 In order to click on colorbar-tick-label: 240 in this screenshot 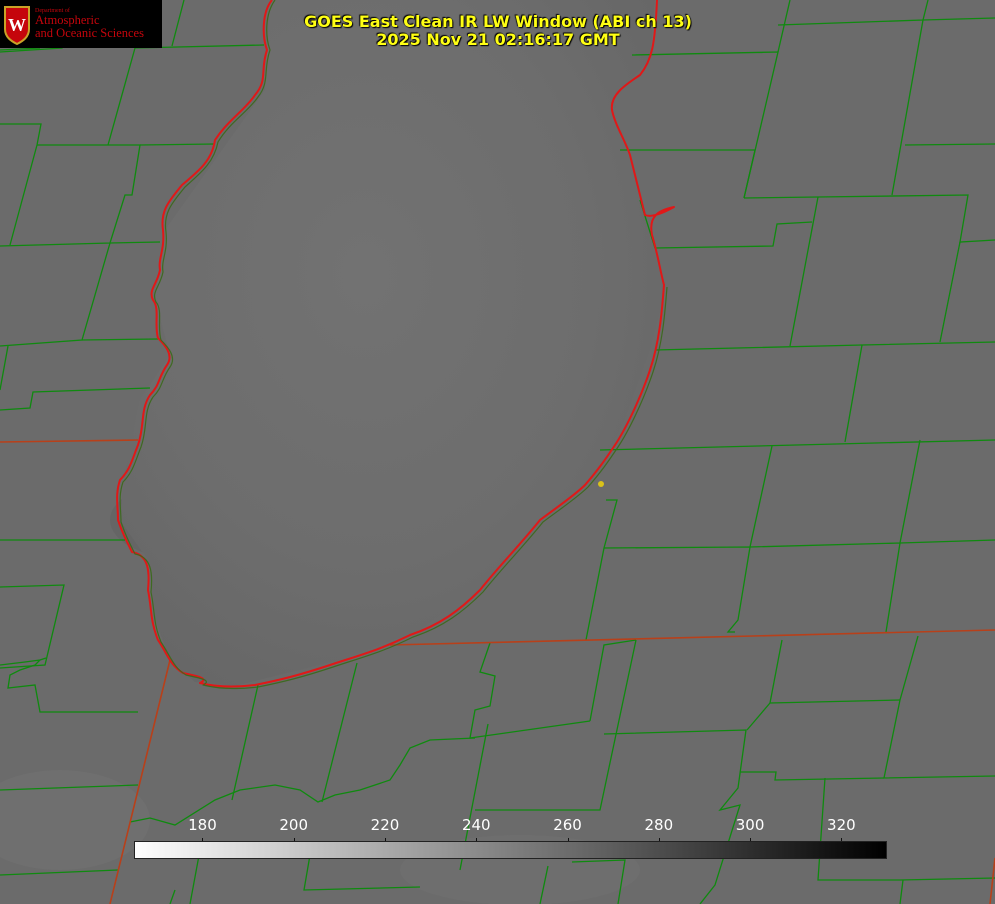, I will do `click(476, 825)`.